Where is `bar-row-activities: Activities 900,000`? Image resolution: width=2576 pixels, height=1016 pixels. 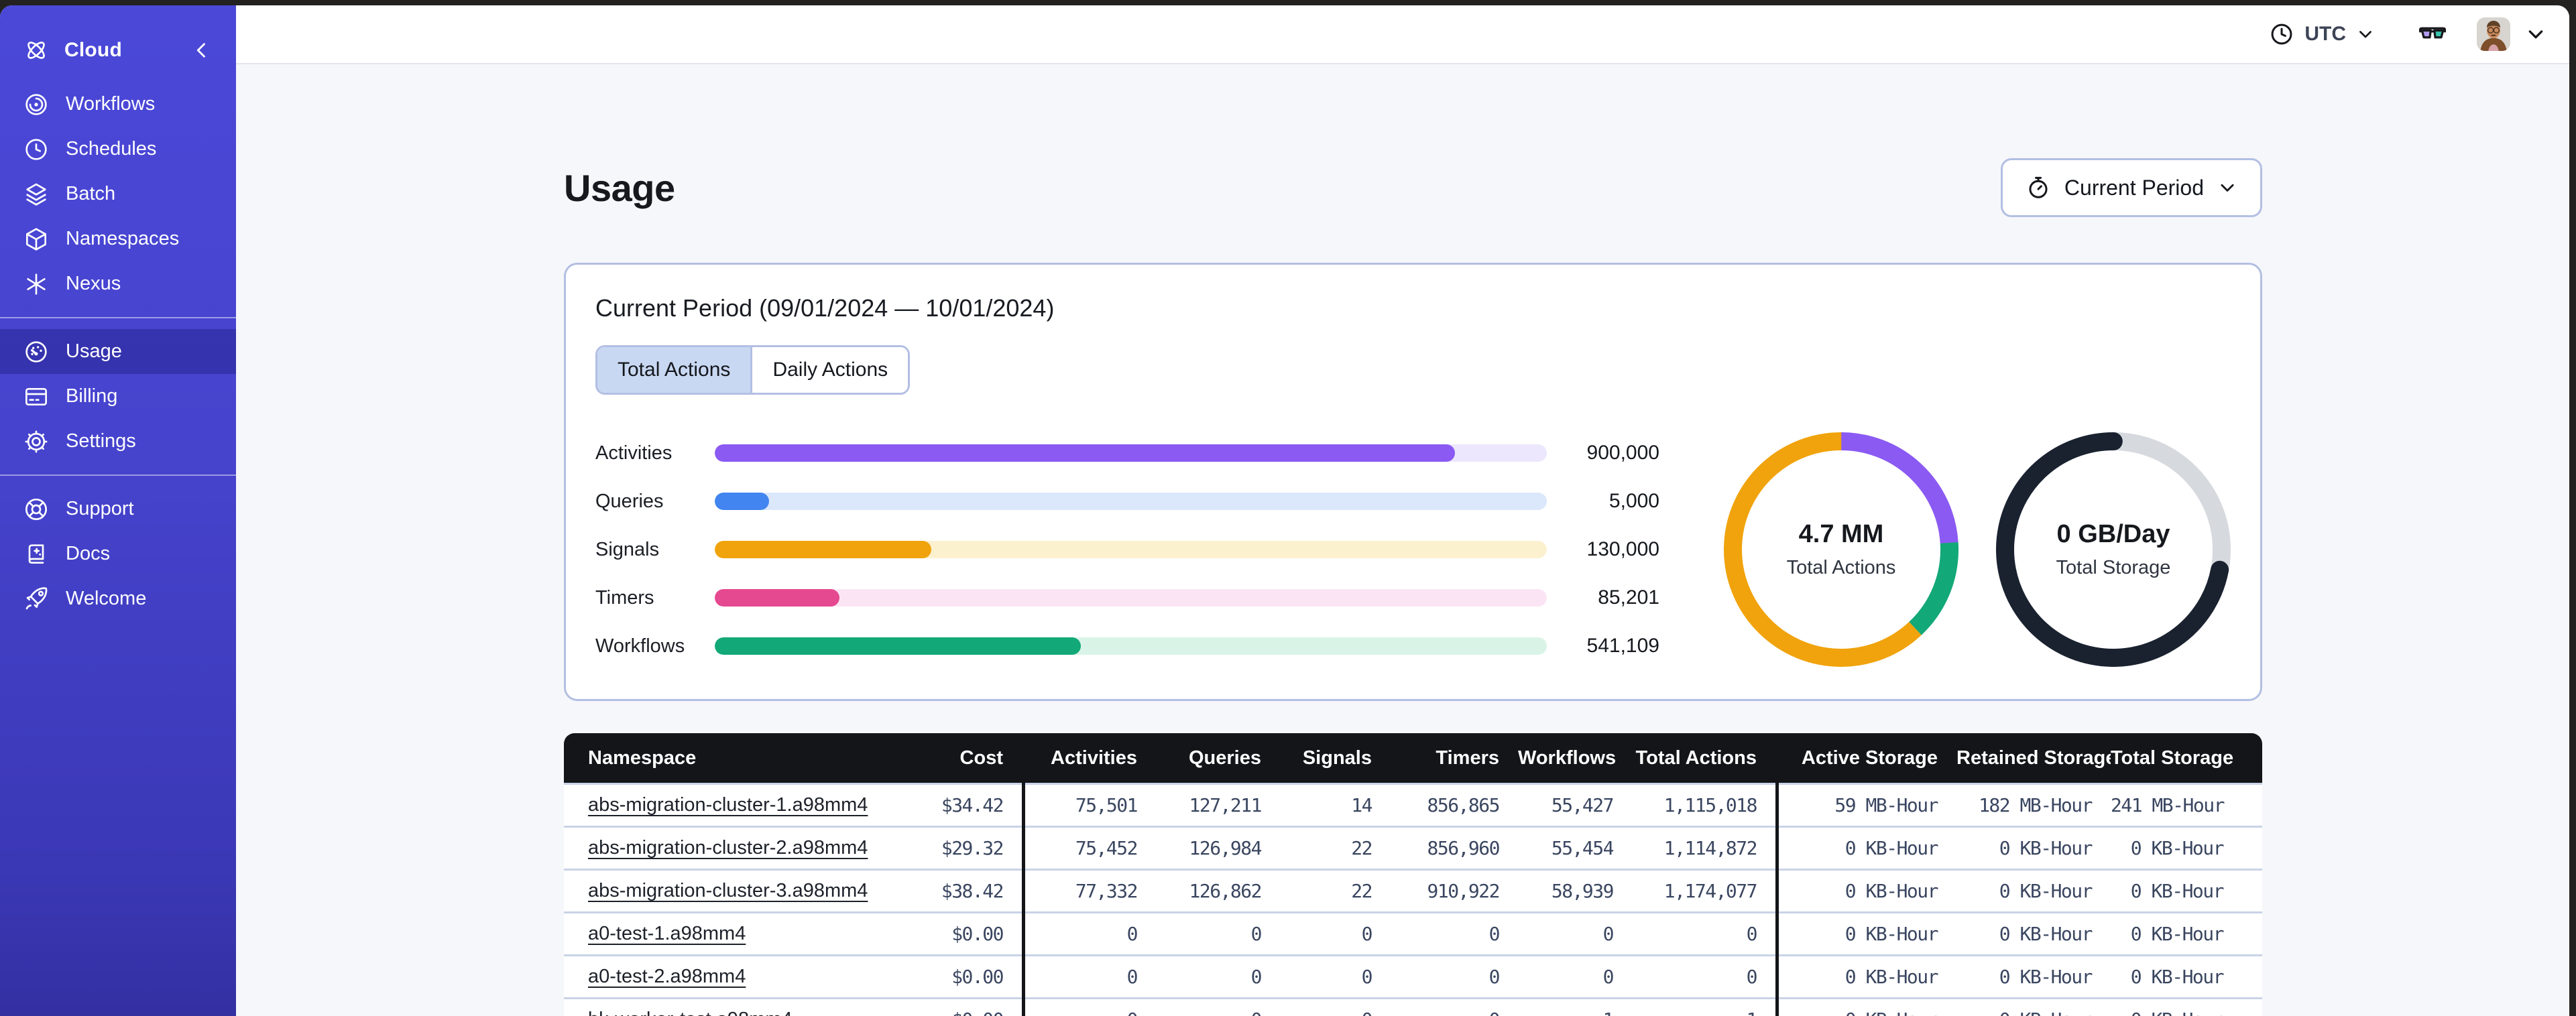 bar-row-activities: Activities 900,000 is located at coordinates (1127, 453).